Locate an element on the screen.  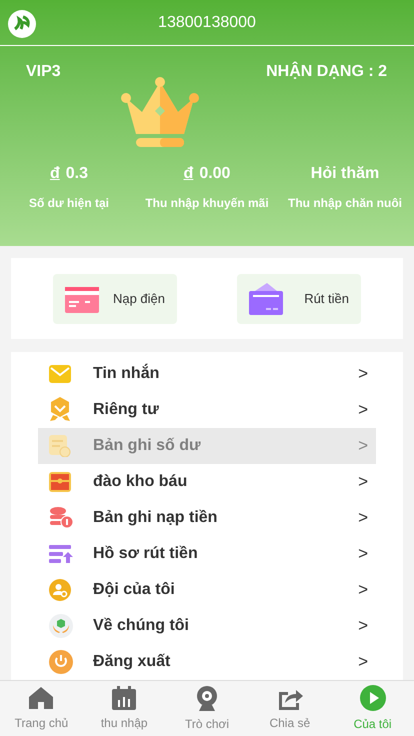
menu-item: Tin nhắn > is located at coordinates (207, 374).